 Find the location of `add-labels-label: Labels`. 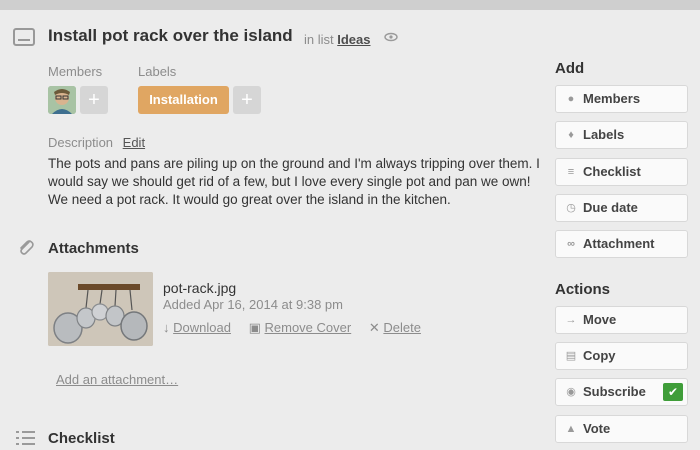

add-labels-label: Labels is located at coordinates (604, 134).